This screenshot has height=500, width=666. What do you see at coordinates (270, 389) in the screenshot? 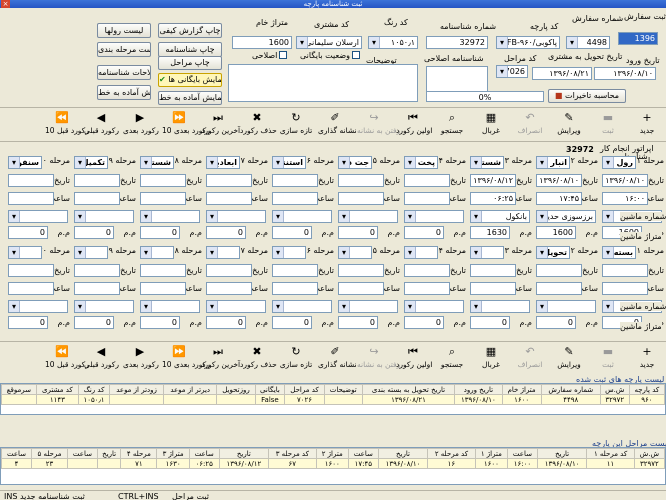
I see `column-header: بایگانی` at bounding box center [270, 389].